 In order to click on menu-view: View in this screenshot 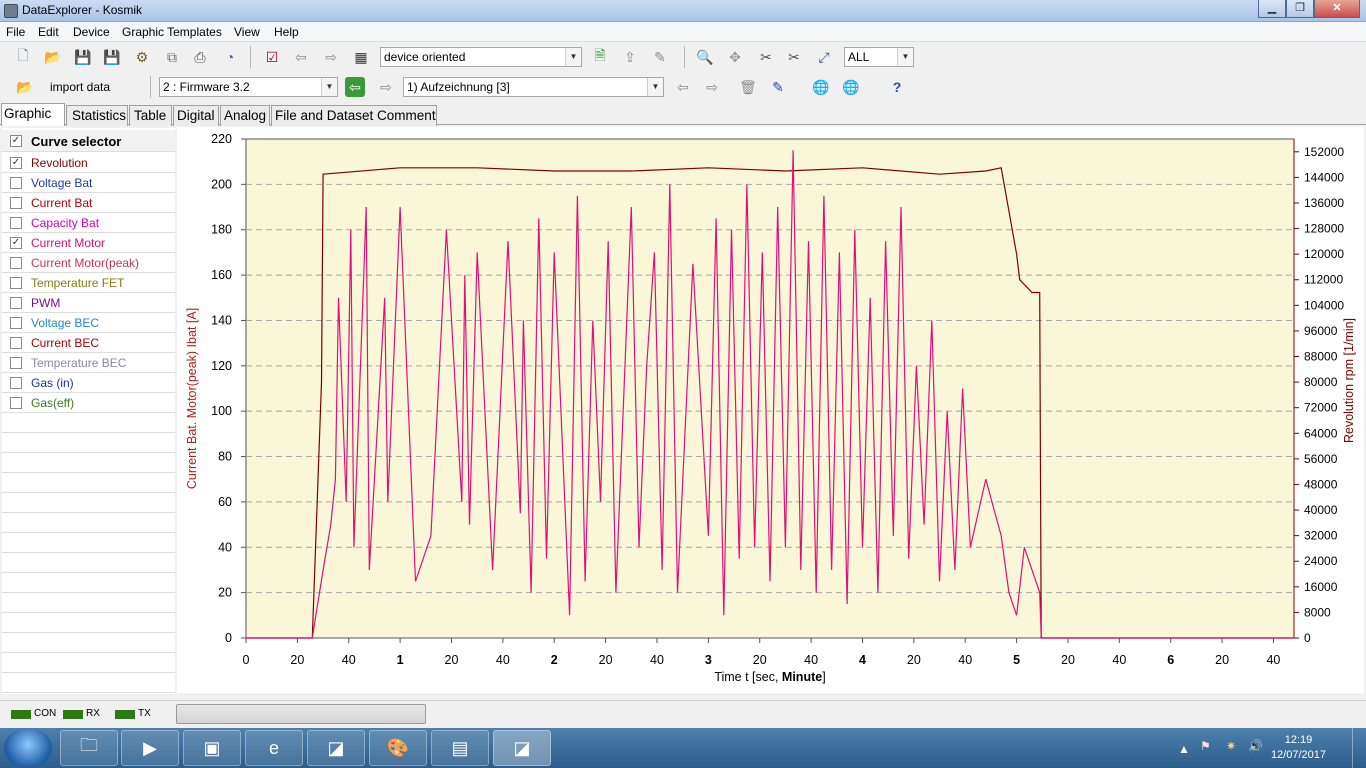, I will do `click(247, 32)`.